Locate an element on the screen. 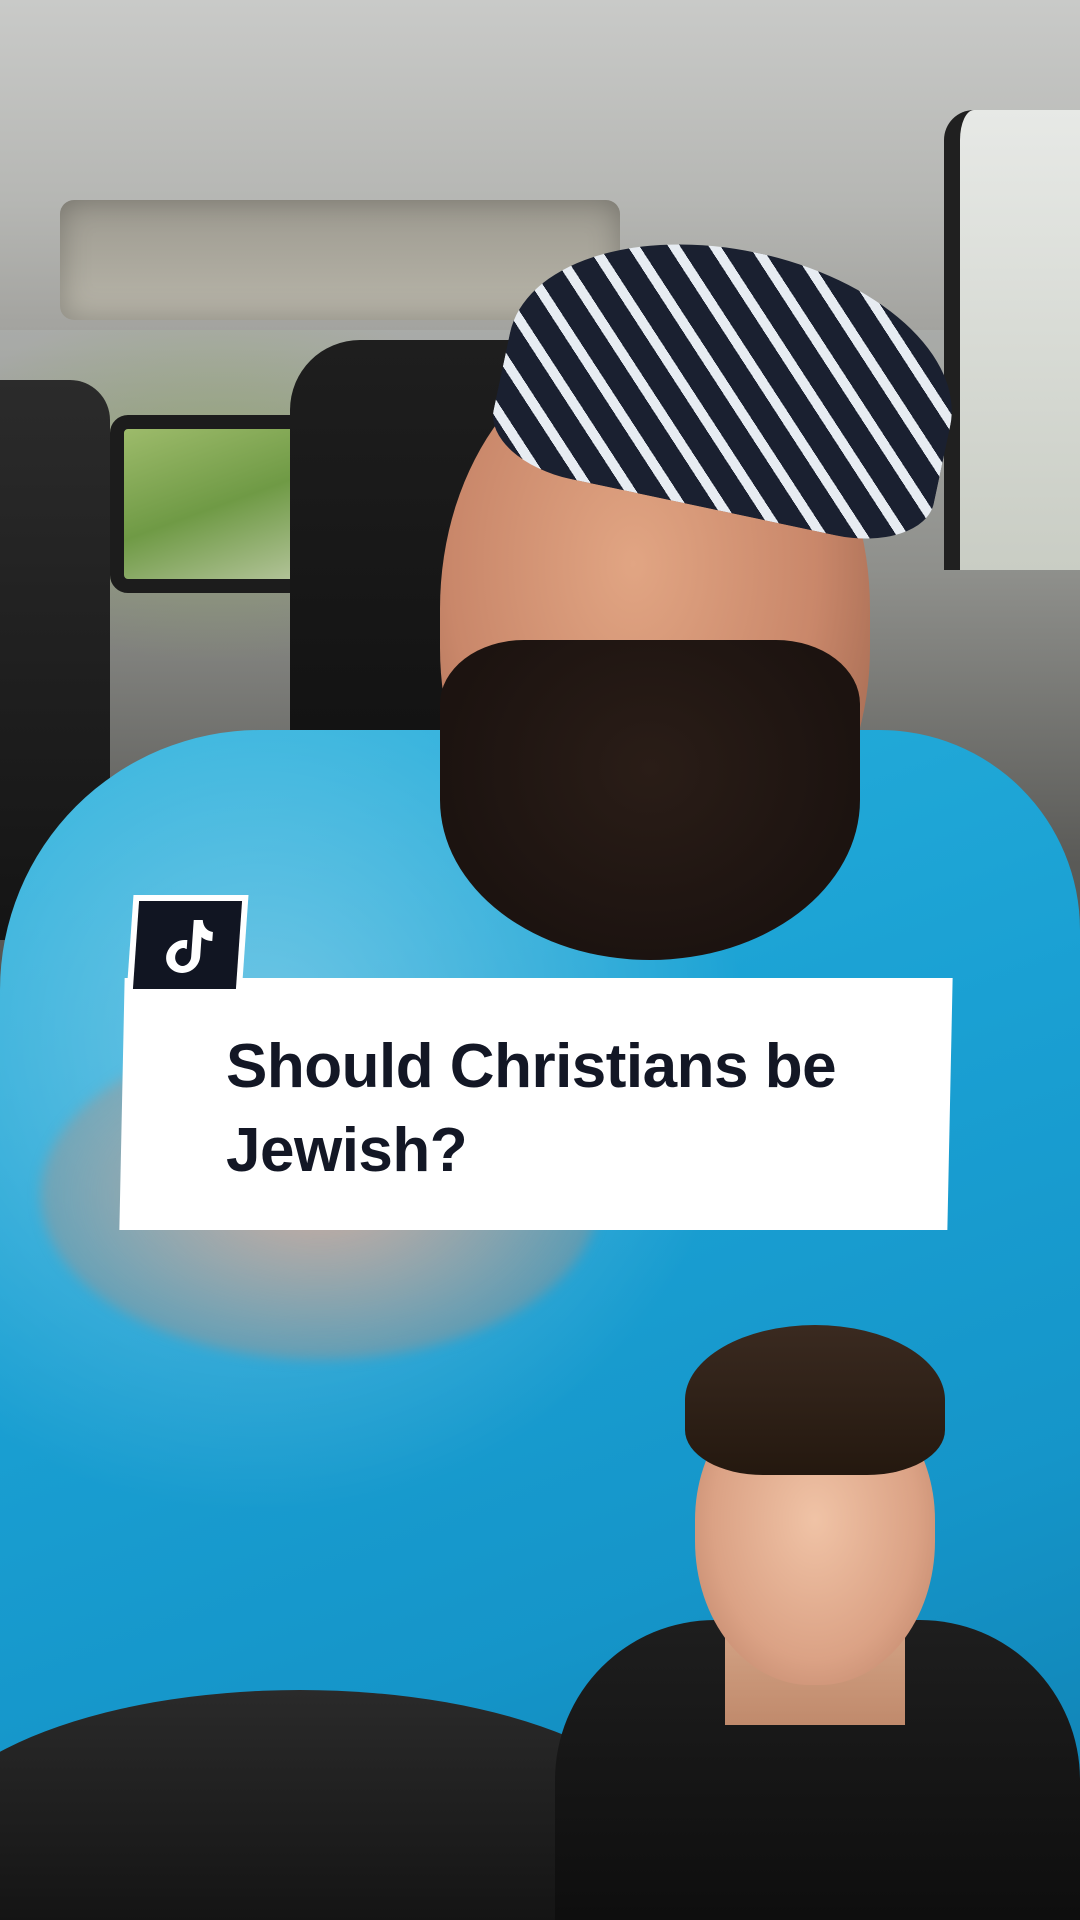  caption-title: Should Christians be Jewish? is located at coordinates (531, 1108).